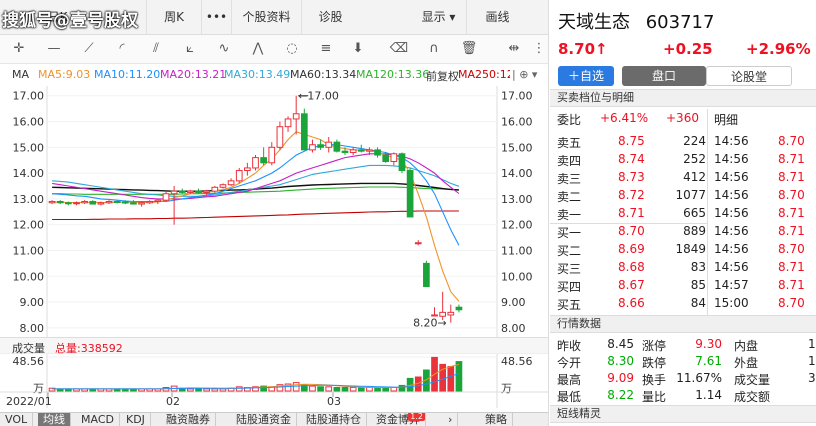  Describe the element at coordinates (513, 328) in the screenshot. I see `y-tick-right: 8.00` at that location.